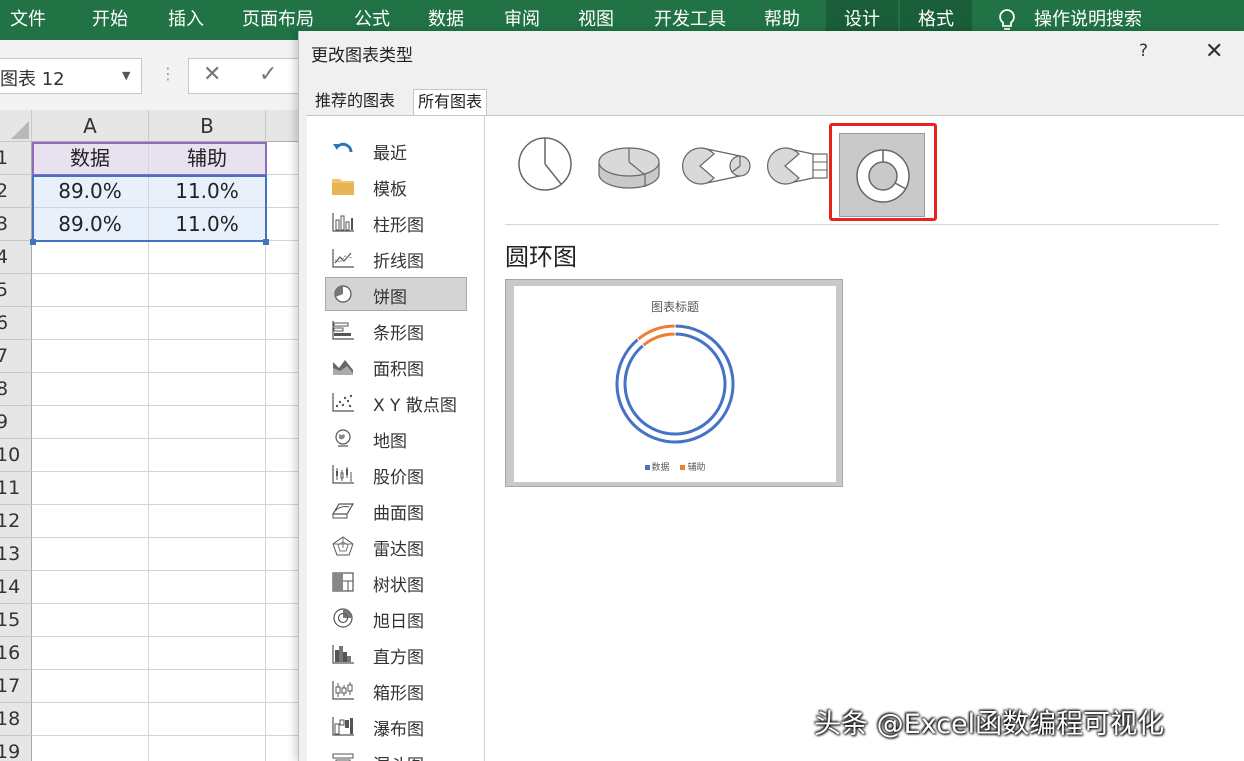  I want to click on row-header: 9, so click(16, 422).